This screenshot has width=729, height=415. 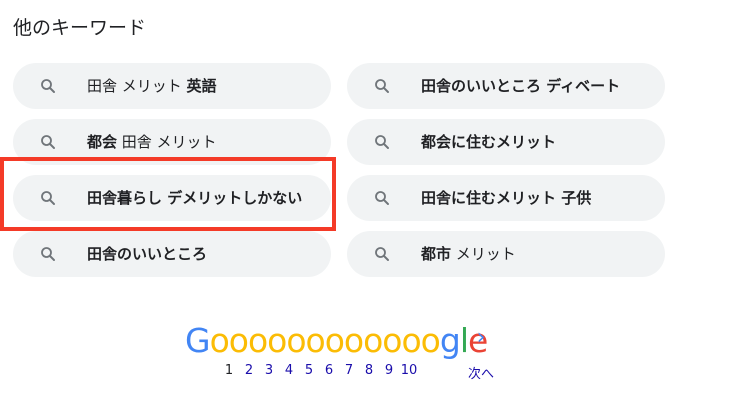 What do you see at coordinates (289, 370) in the screenshot?
I see `page-number-link: 4` at bounding box center [289, 370].